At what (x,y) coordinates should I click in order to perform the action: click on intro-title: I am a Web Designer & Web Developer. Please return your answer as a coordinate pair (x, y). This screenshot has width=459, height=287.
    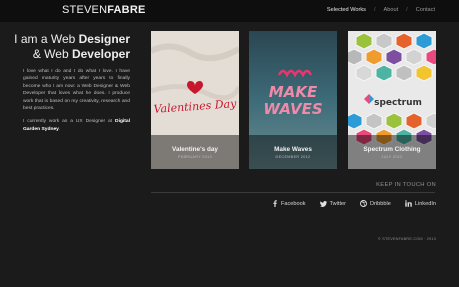
    Looking at the image, I should click on (72, 47).